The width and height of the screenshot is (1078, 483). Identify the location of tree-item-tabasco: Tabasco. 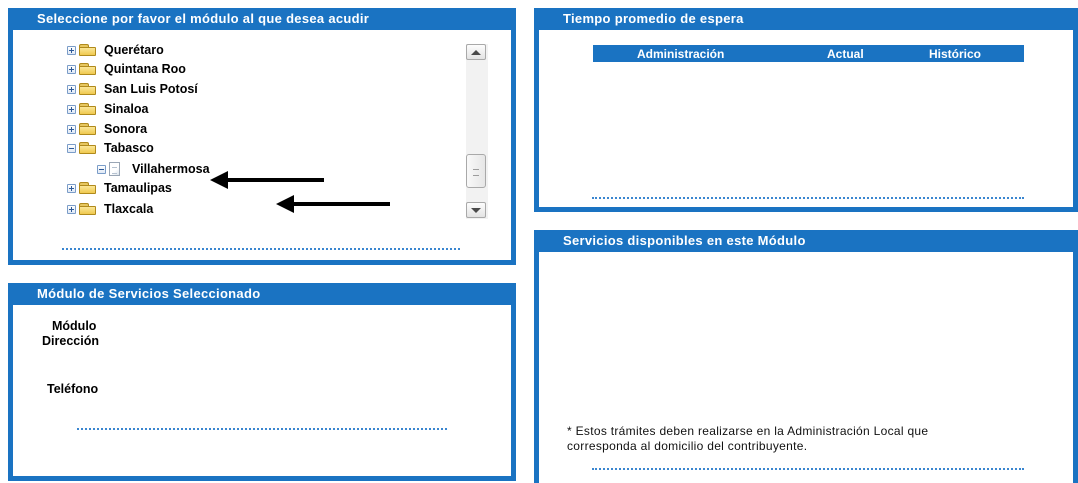
(110, 148).